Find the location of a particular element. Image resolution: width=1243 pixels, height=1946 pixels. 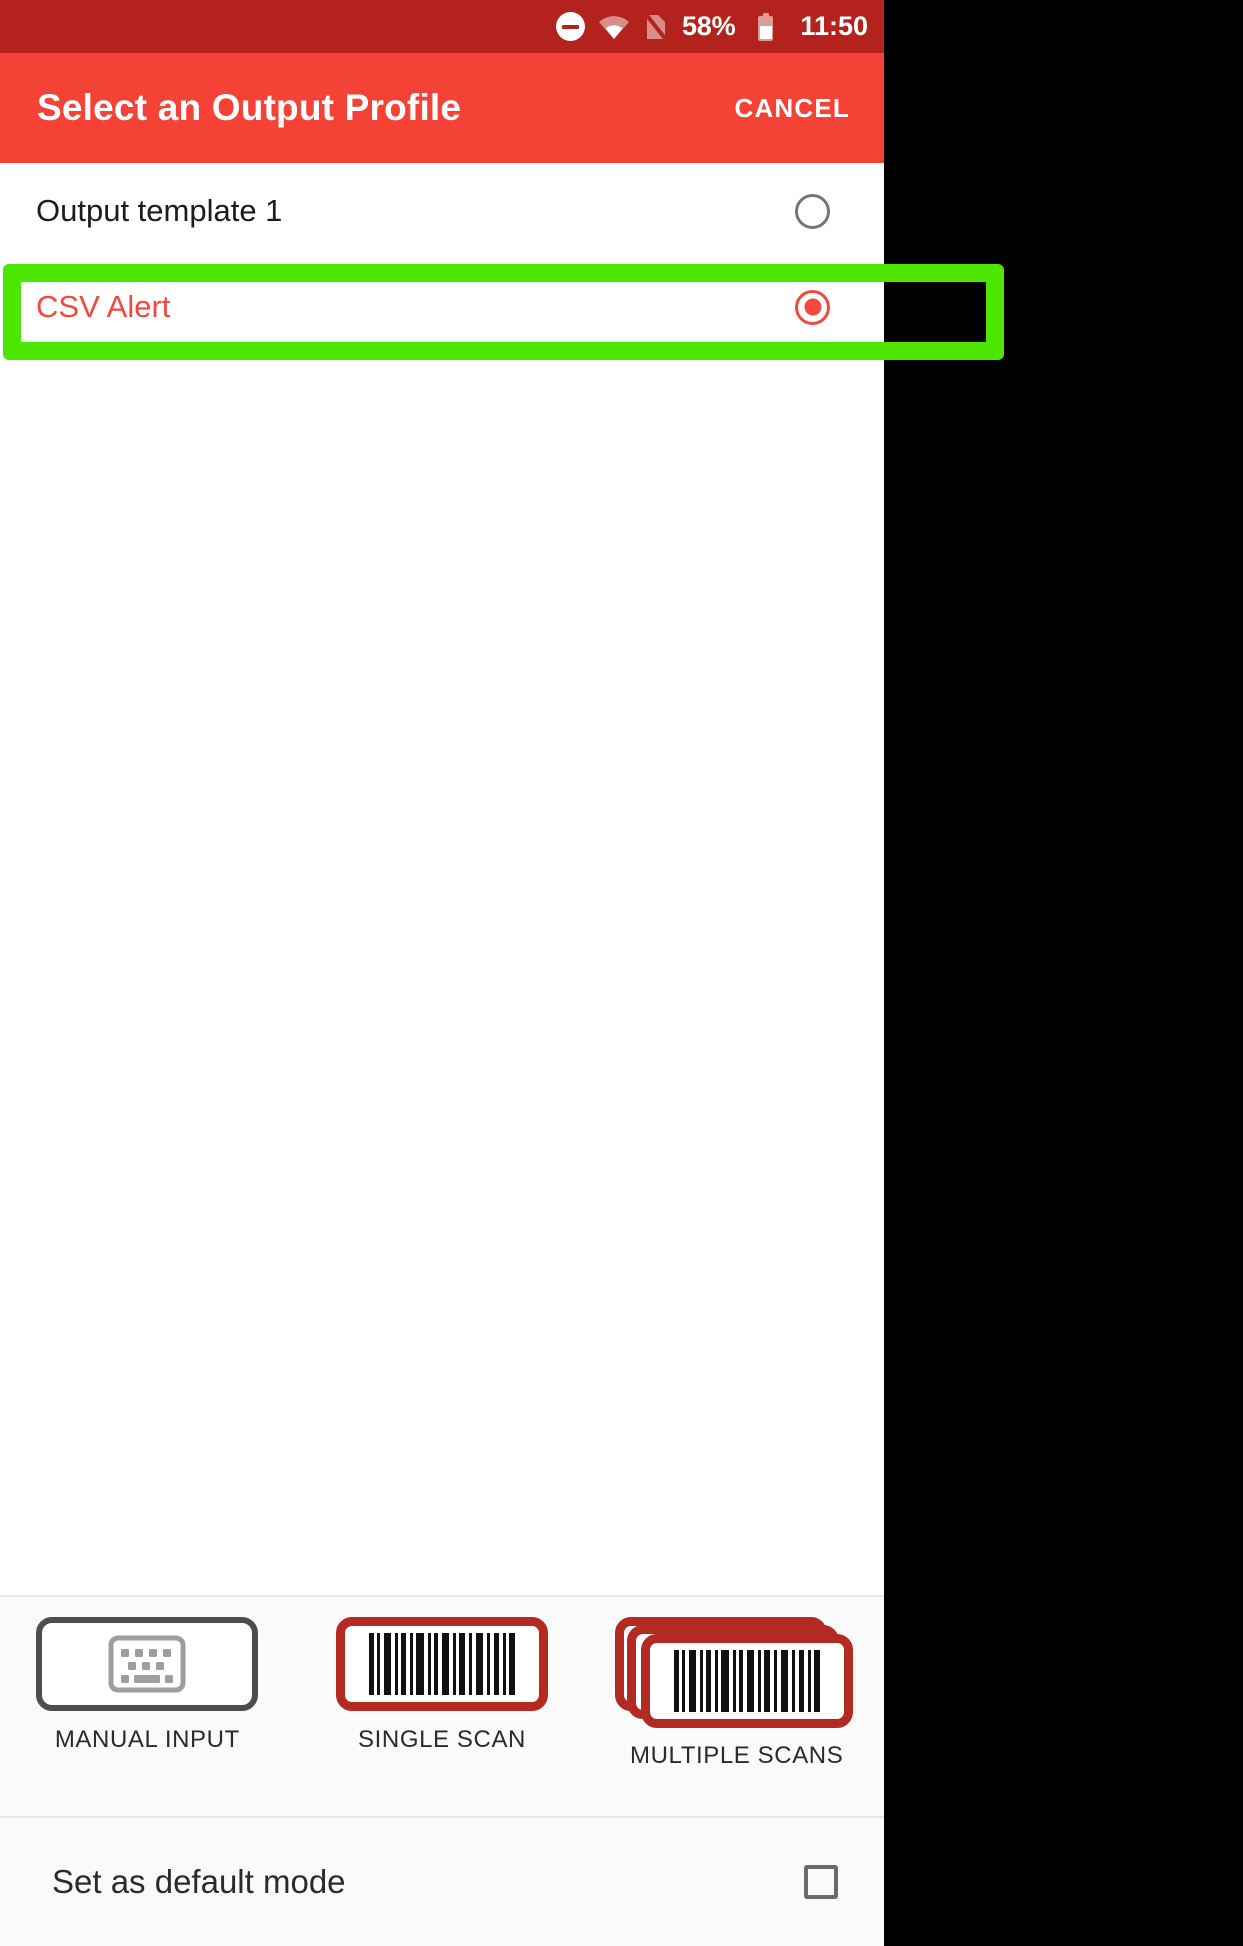

mode-multiple-scans: MULTIPLE SCANS is located at coordinates (736, 1683).